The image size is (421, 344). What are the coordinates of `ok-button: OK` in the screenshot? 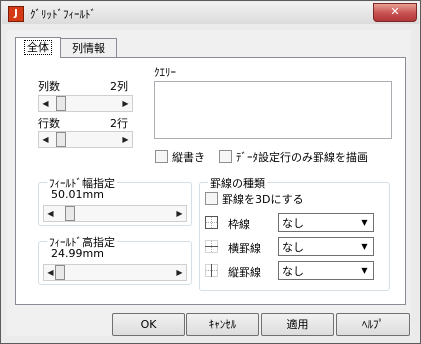 It's located at (148, 324).